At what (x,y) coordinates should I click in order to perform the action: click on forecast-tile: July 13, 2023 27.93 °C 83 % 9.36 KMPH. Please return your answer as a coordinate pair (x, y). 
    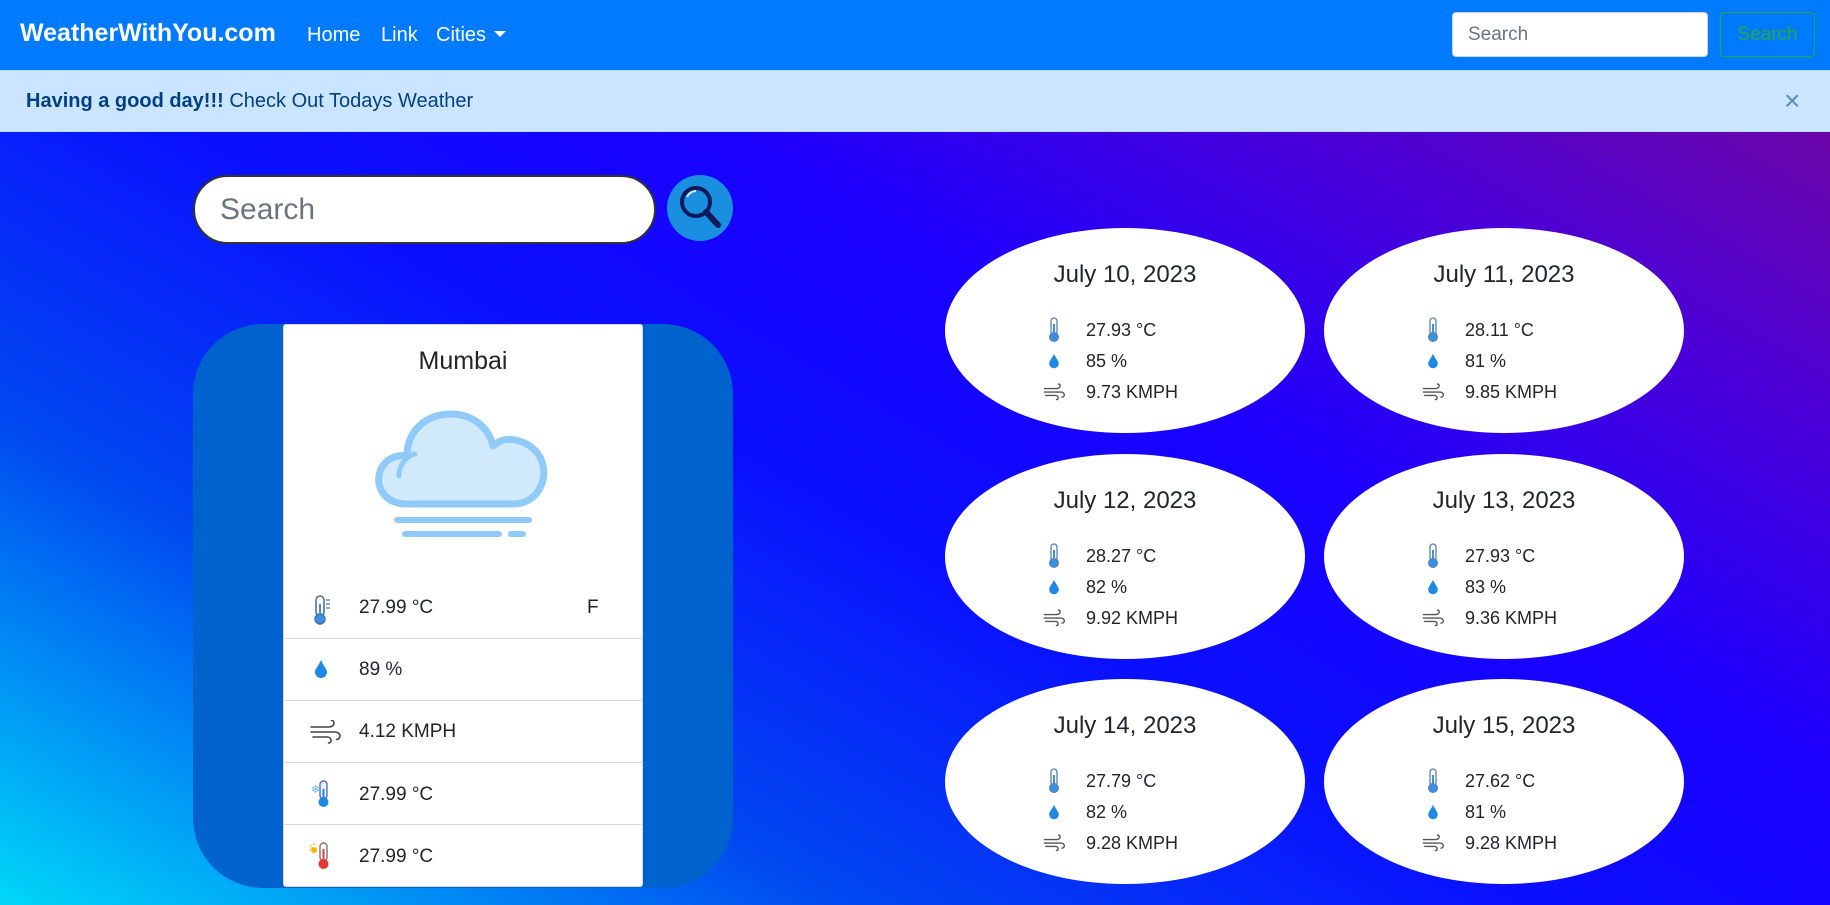
    Looking at the image, I should click on (1504, 556).